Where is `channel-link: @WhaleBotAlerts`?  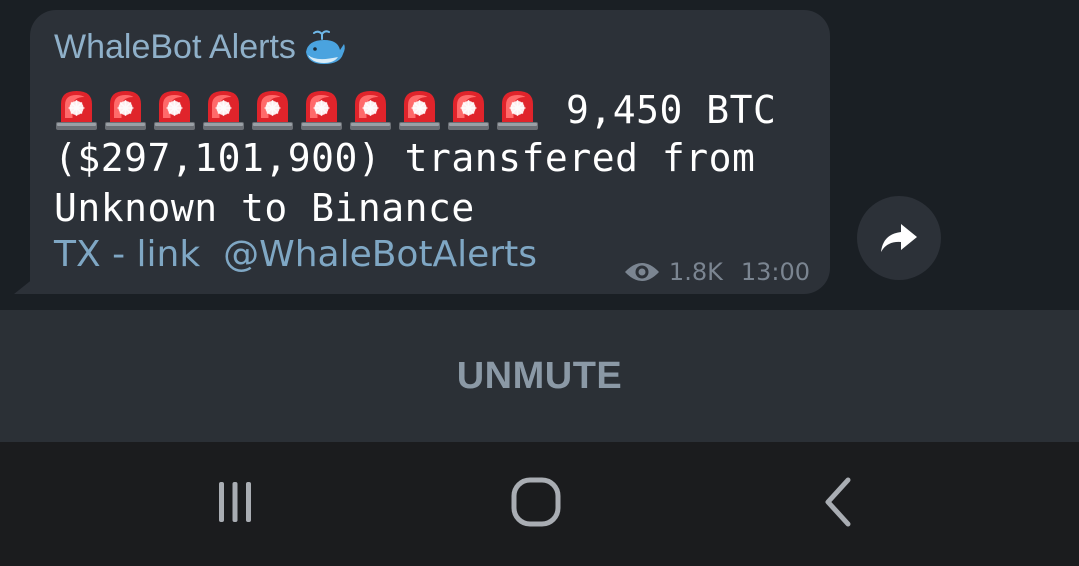
channel-link: @WhaleBotAlerts is located at coordinates (380, 254).